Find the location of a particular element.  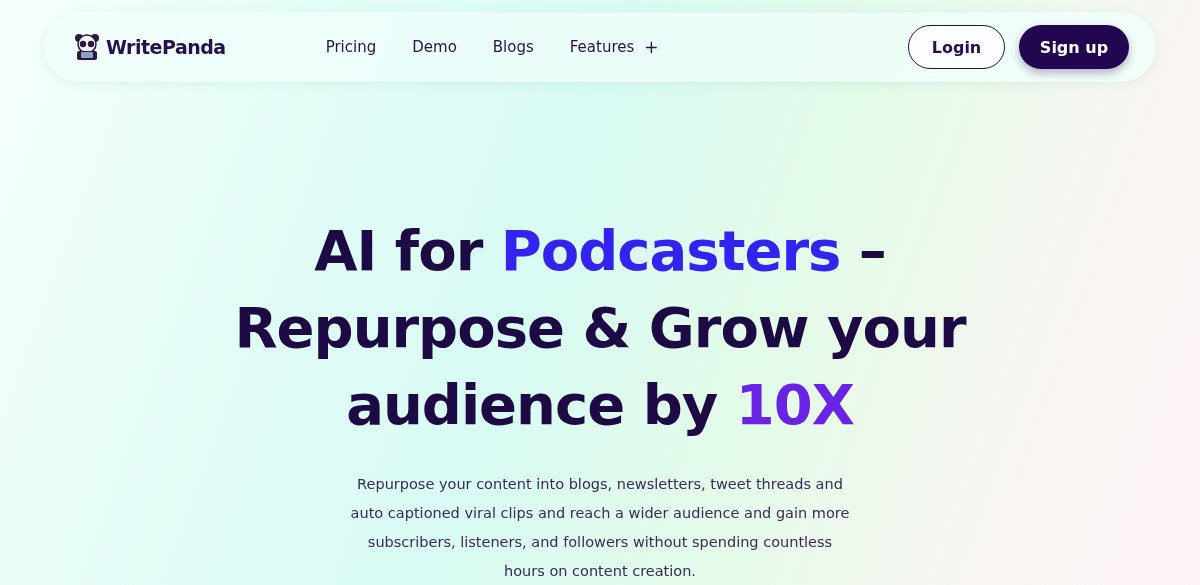

signup-button: Sign up is located at coordinates (1074, 47).